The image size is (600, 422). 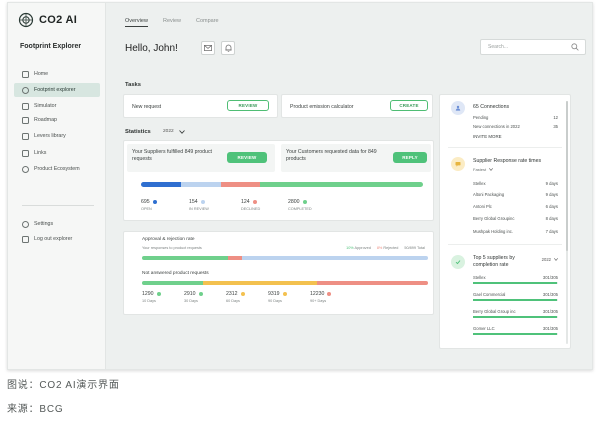 I want to click on status-segment-in-review, so click(x=201, y=184).